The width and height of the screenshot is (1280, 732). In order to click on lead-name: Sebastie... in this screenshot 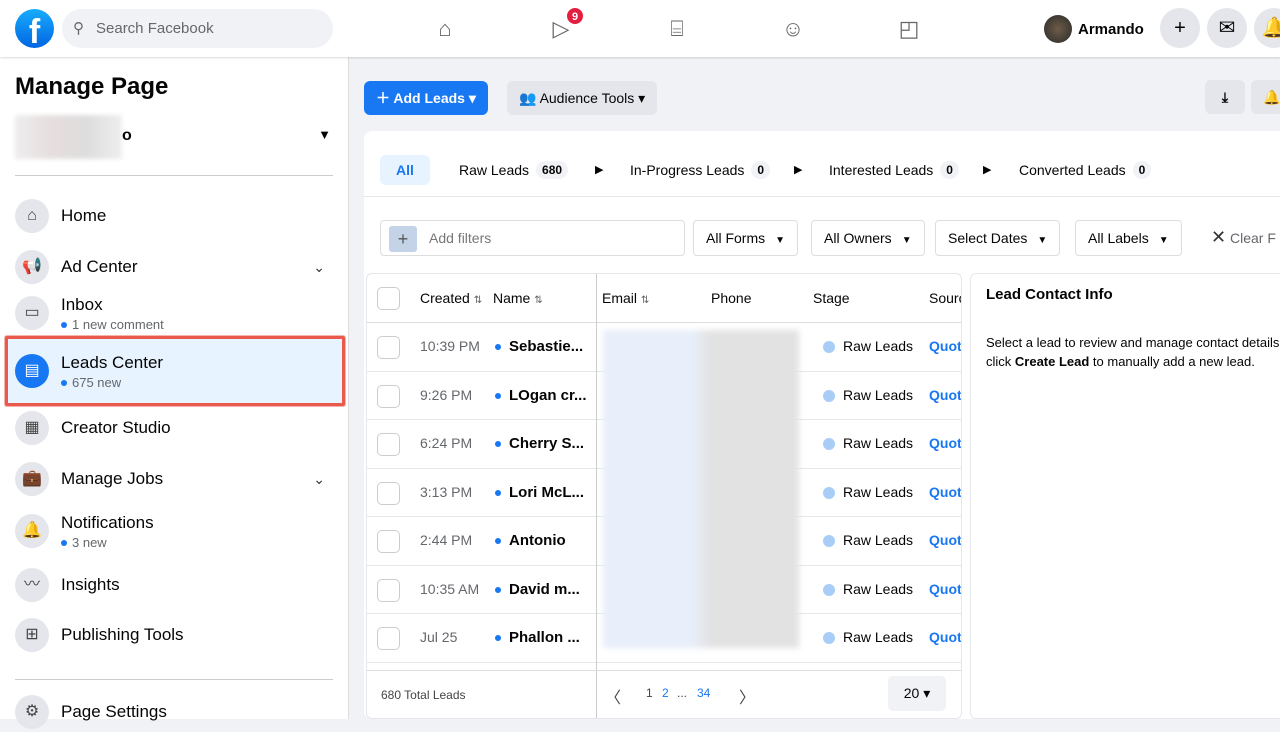, I will do `click(546, 346)`.